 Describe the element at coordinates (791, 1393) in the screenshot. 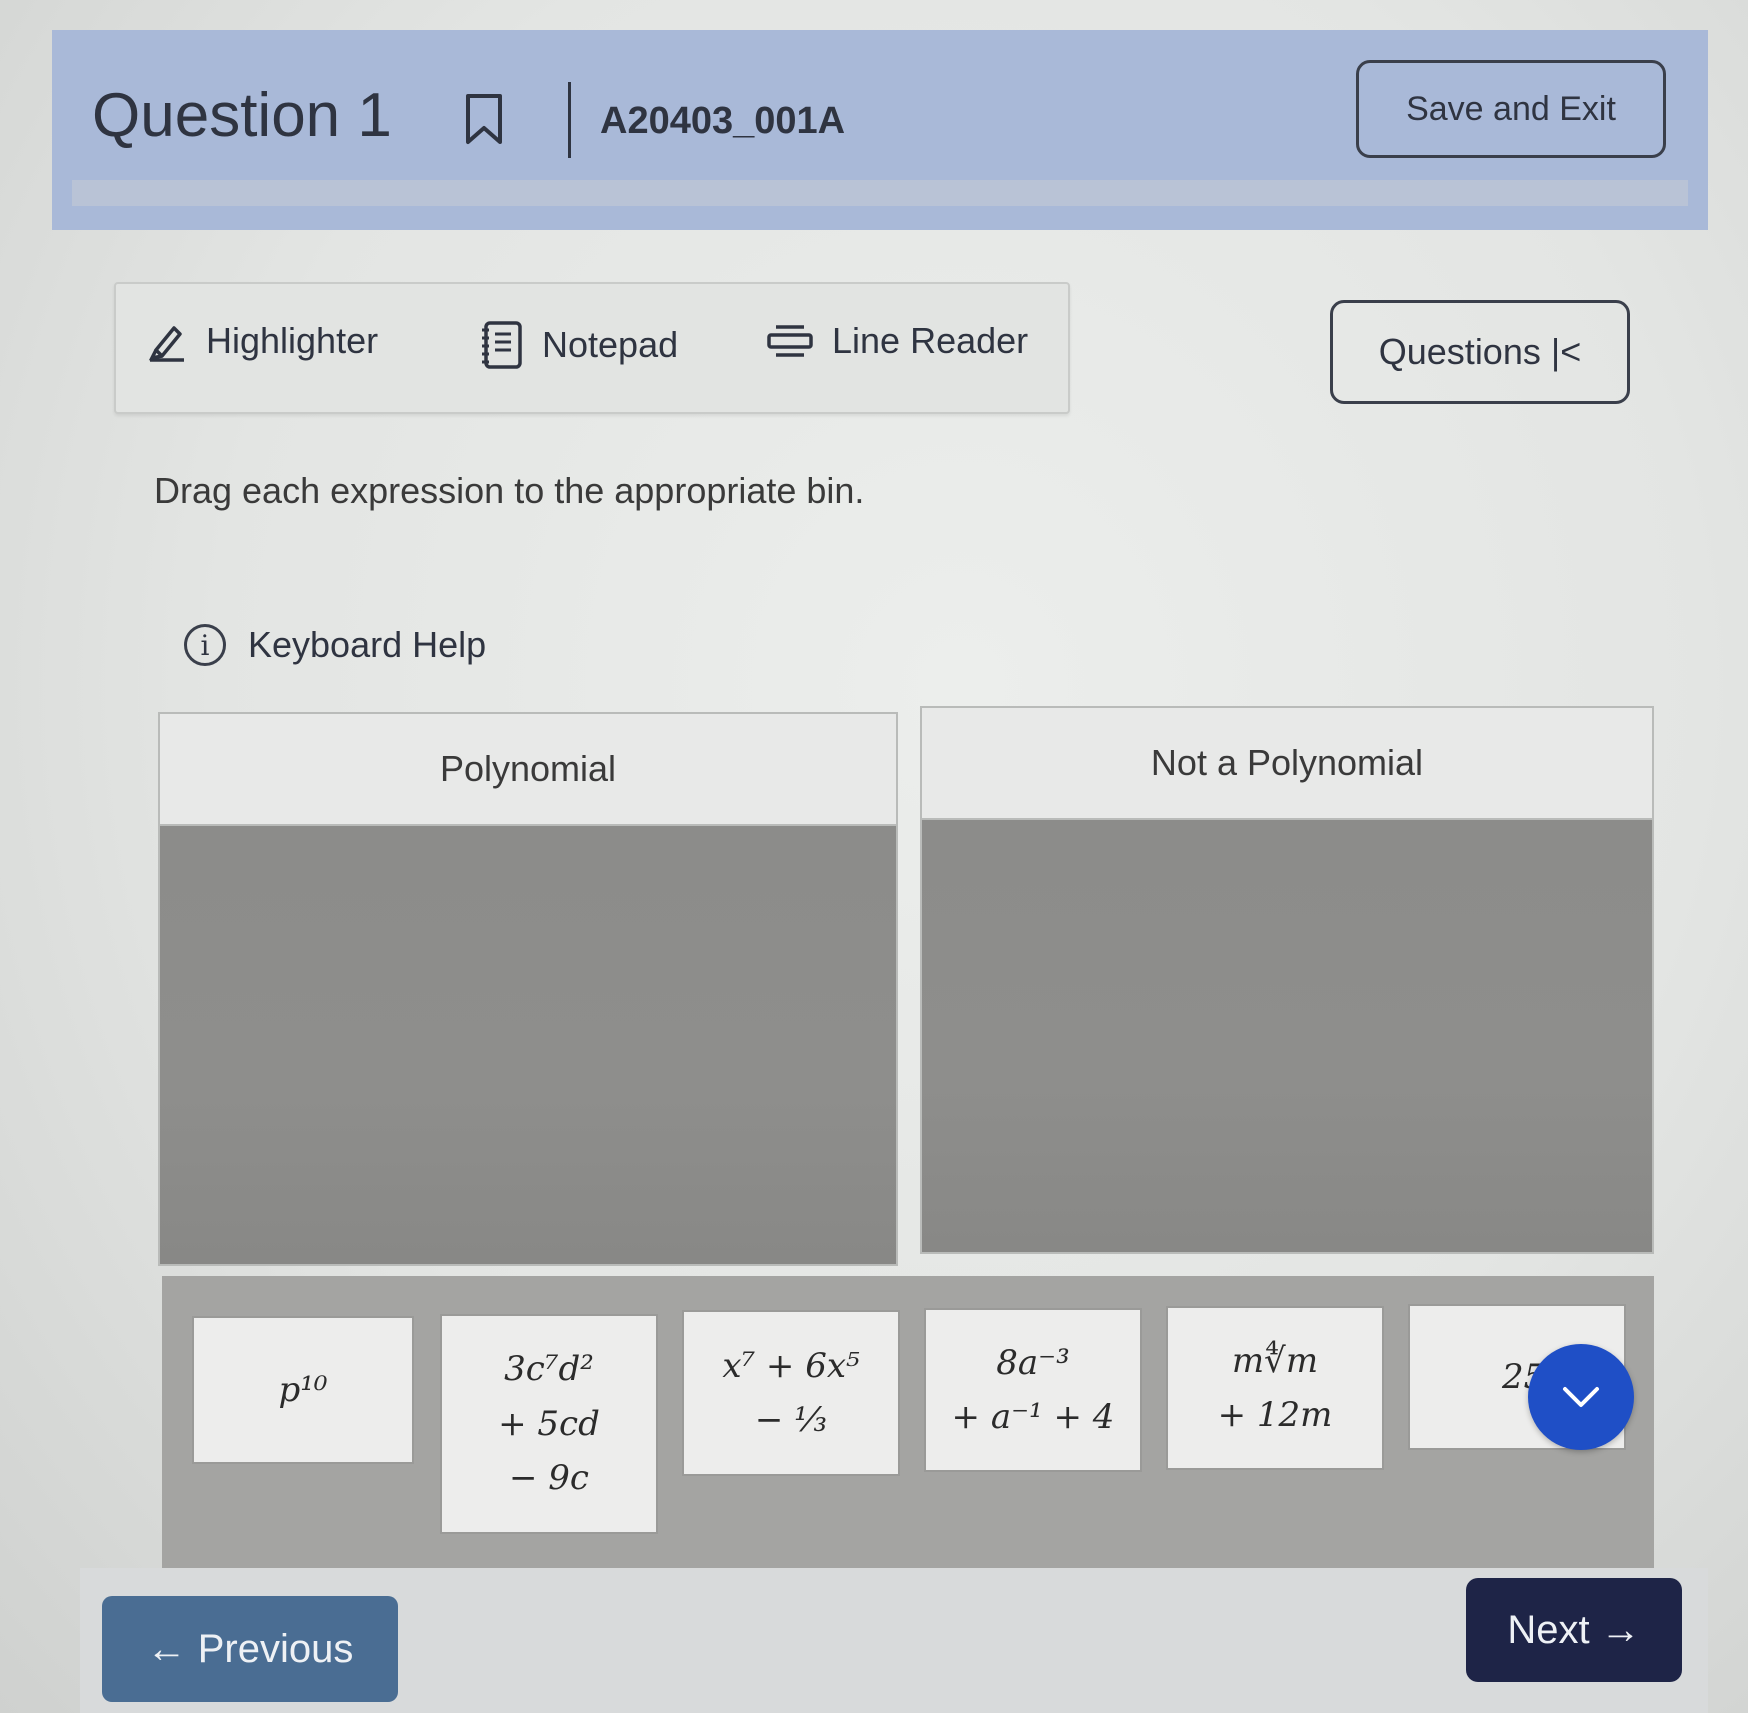

I see `expression-chip: x⁷ + 6x⁵ − ⅓` at that location.